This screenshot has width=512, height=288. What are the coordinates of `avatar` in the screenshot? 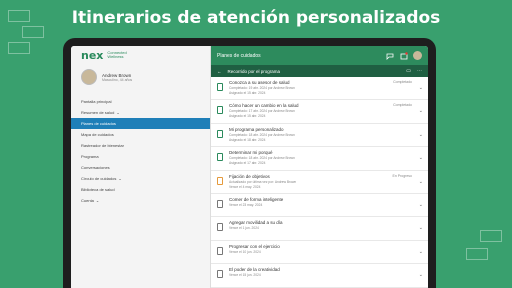 It's located at (89, 77).